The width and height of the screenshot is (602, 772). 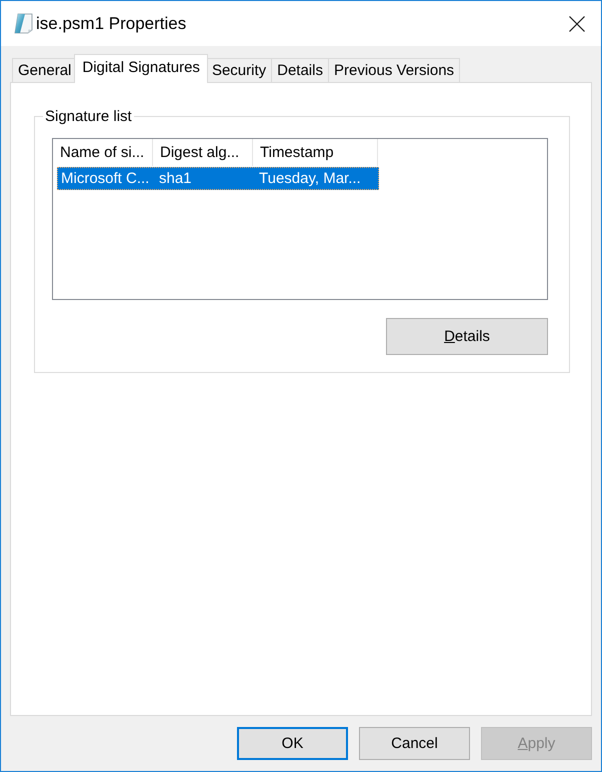 I want to click on document-icon, so click(x=22, y=23).